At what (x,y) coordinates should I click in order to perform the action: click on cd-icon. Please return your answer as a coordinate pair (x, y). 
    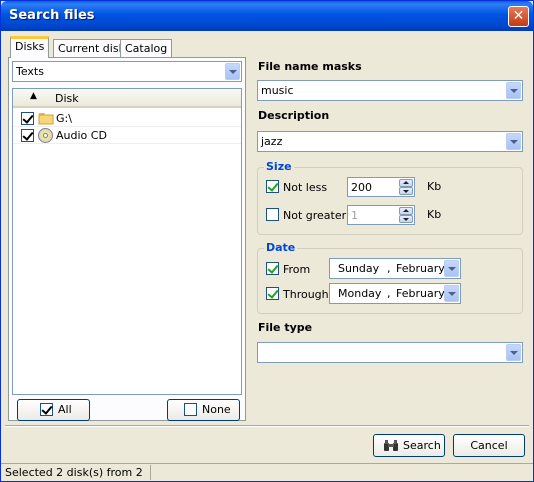
    Looking at the image, I should click on (45, 135).